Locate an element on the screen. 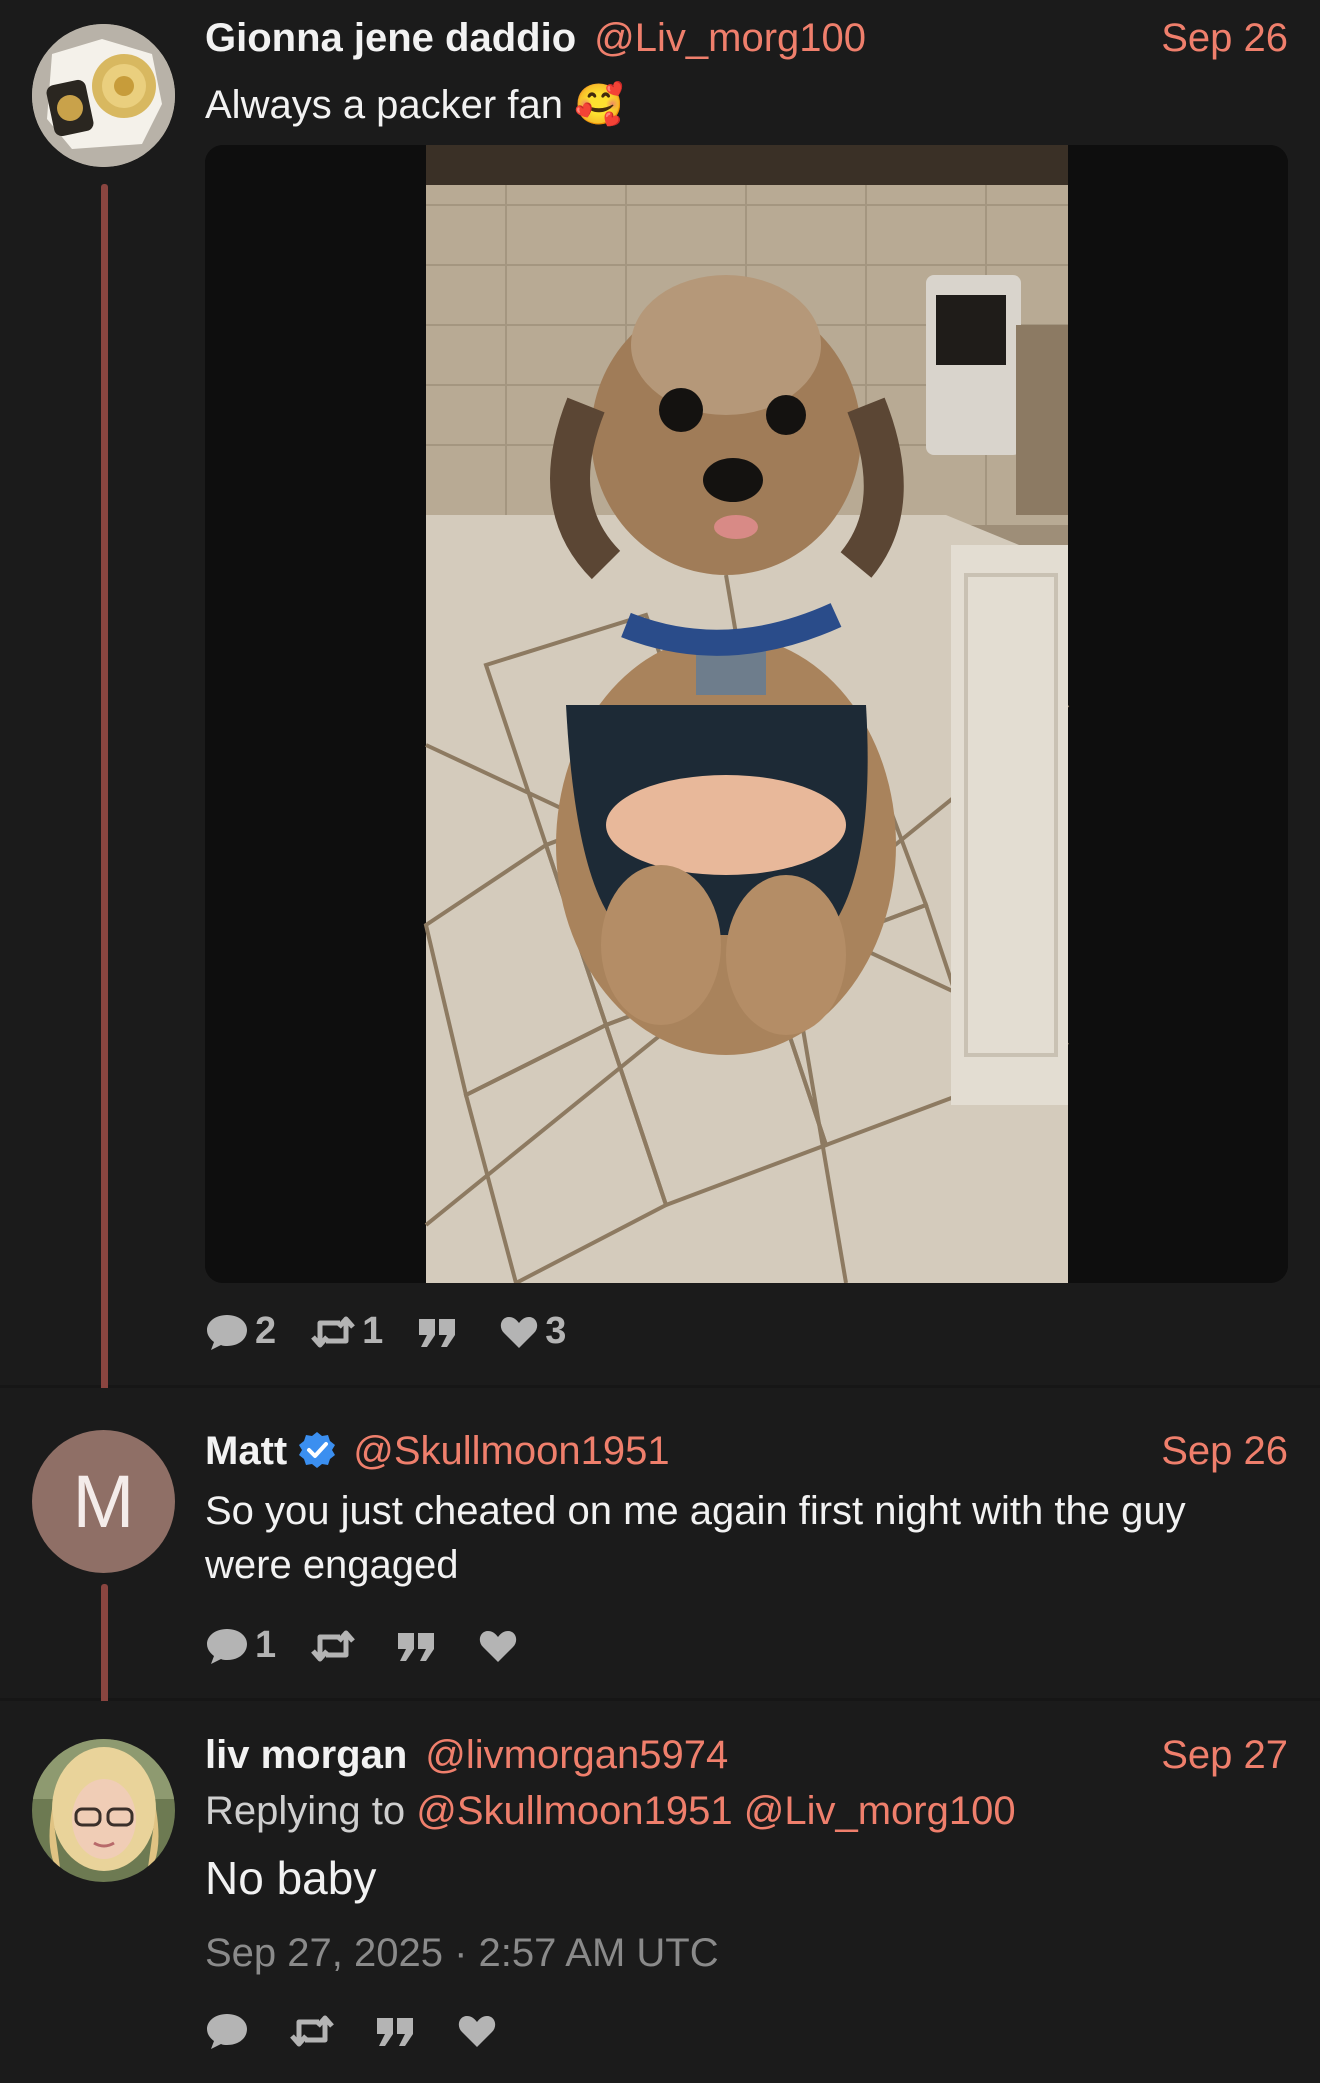 This screenshot has height=2083, width=1320. championship-belt-avatar-icon is located at coordinates (103, 95).